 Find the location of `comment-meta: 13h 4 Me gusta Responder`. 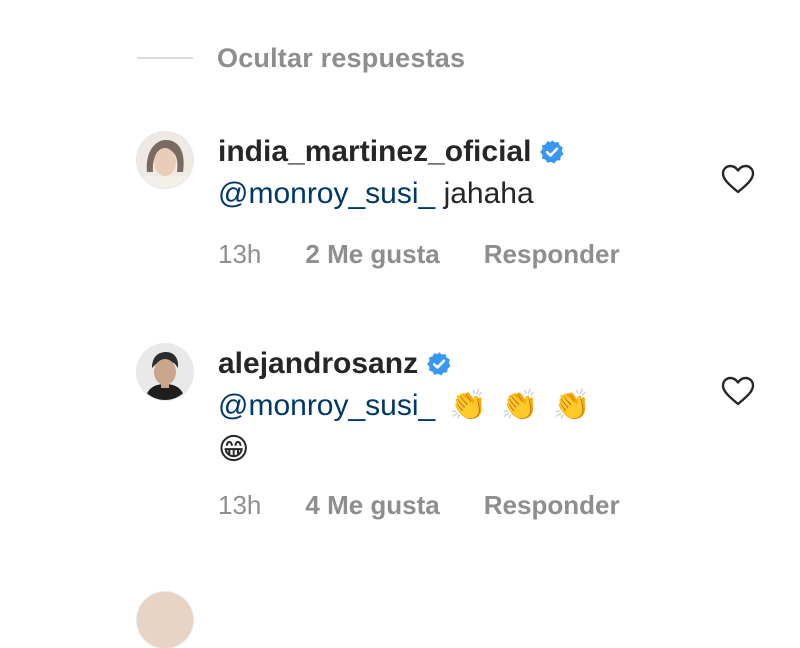

comment-meta: 13h 4 Me gusta Responder is located at coordinates (419, 505).